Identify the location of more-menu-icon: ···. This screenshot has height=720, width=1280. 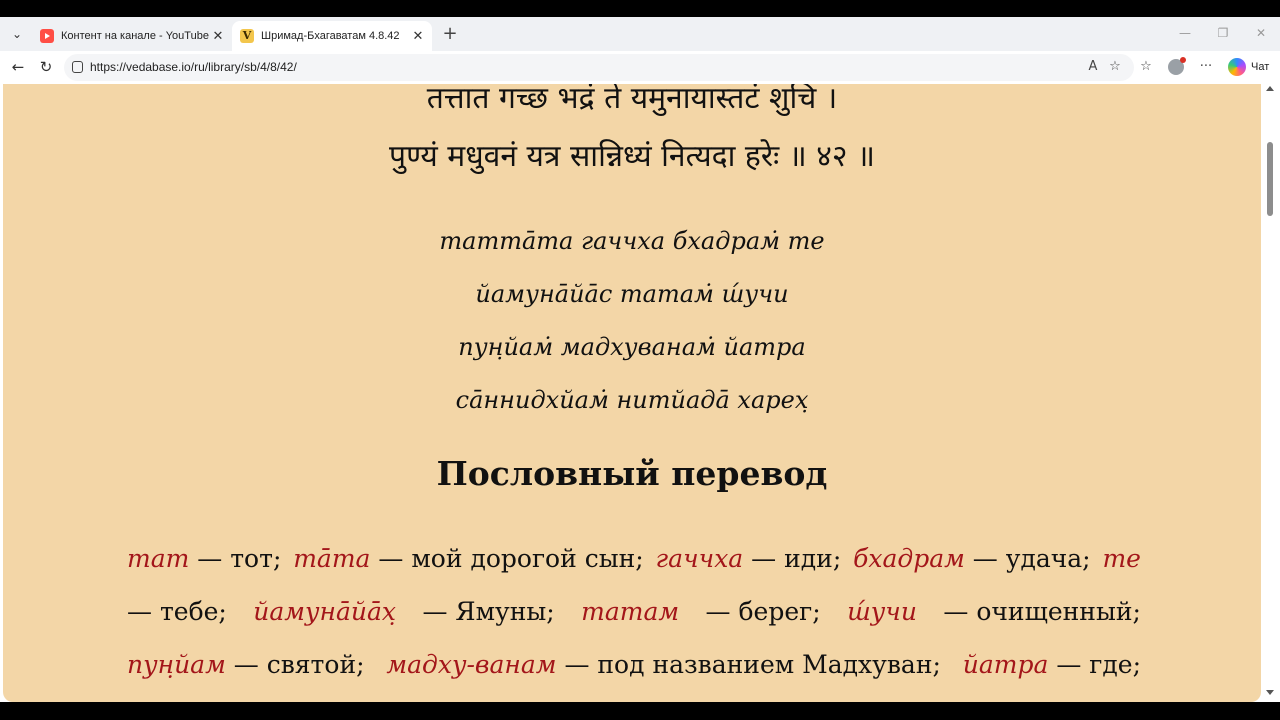
(1206, 67).